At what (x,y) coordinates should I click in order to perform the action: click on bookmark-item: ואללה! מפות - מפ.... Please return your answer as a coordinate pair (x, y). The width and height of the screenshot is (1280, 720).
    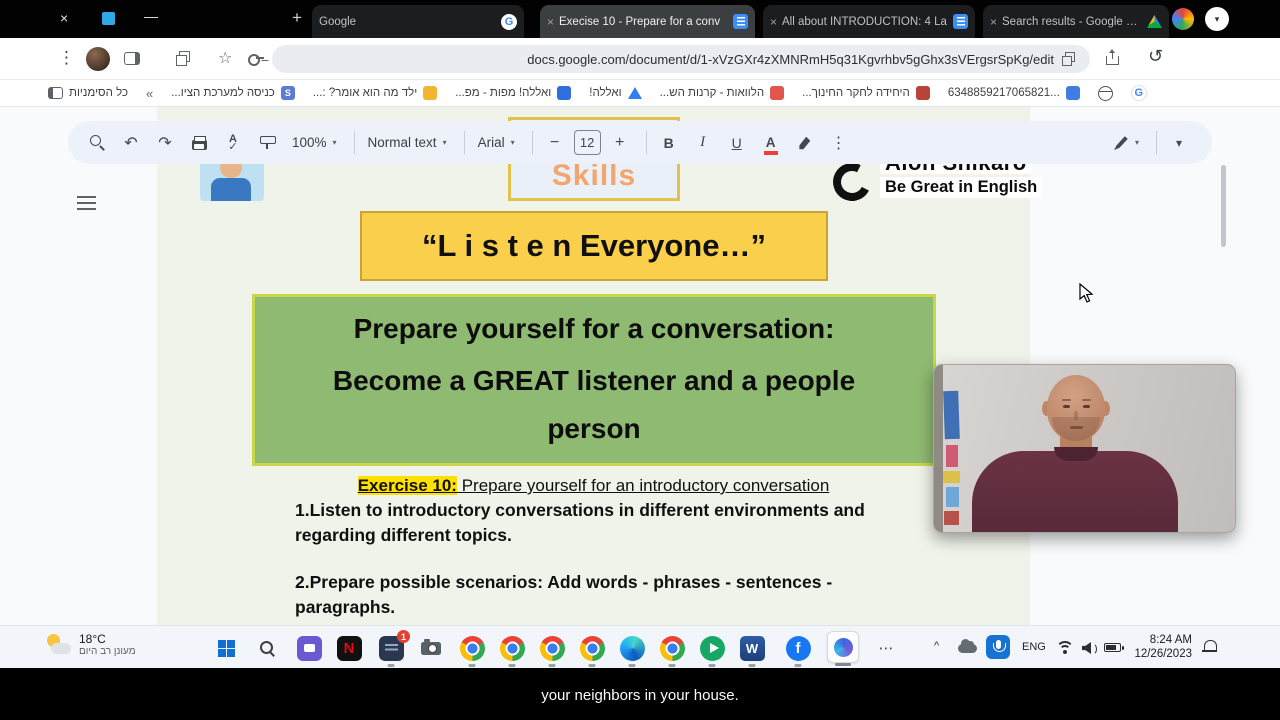
    Looking at the image, I should click on (513, 93).